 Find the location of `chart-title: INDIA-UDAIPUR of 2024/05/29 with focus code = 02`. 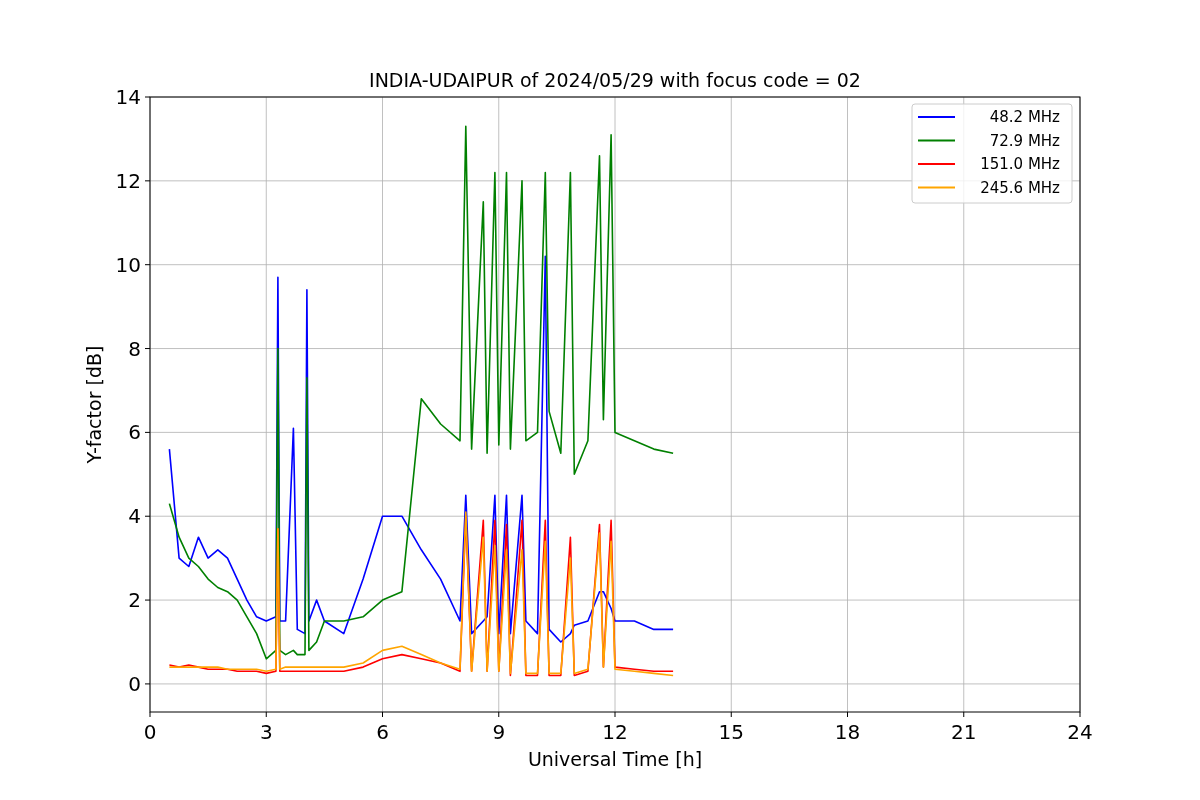

chart-title: INDIA-UDAIPUR of 2024/05/29 with focus code = 02 is located at coordinates (615, 80).